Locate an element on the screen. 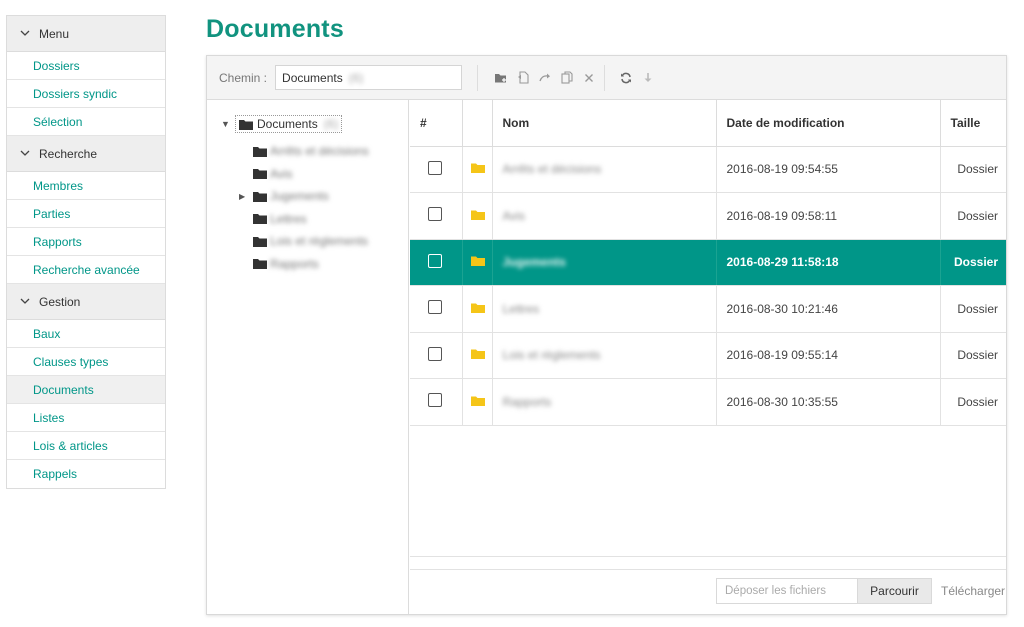 The width and height of the screenshot is (1024, 627). sidebar-item-listes: Listes is located at coordinates (86, 418).